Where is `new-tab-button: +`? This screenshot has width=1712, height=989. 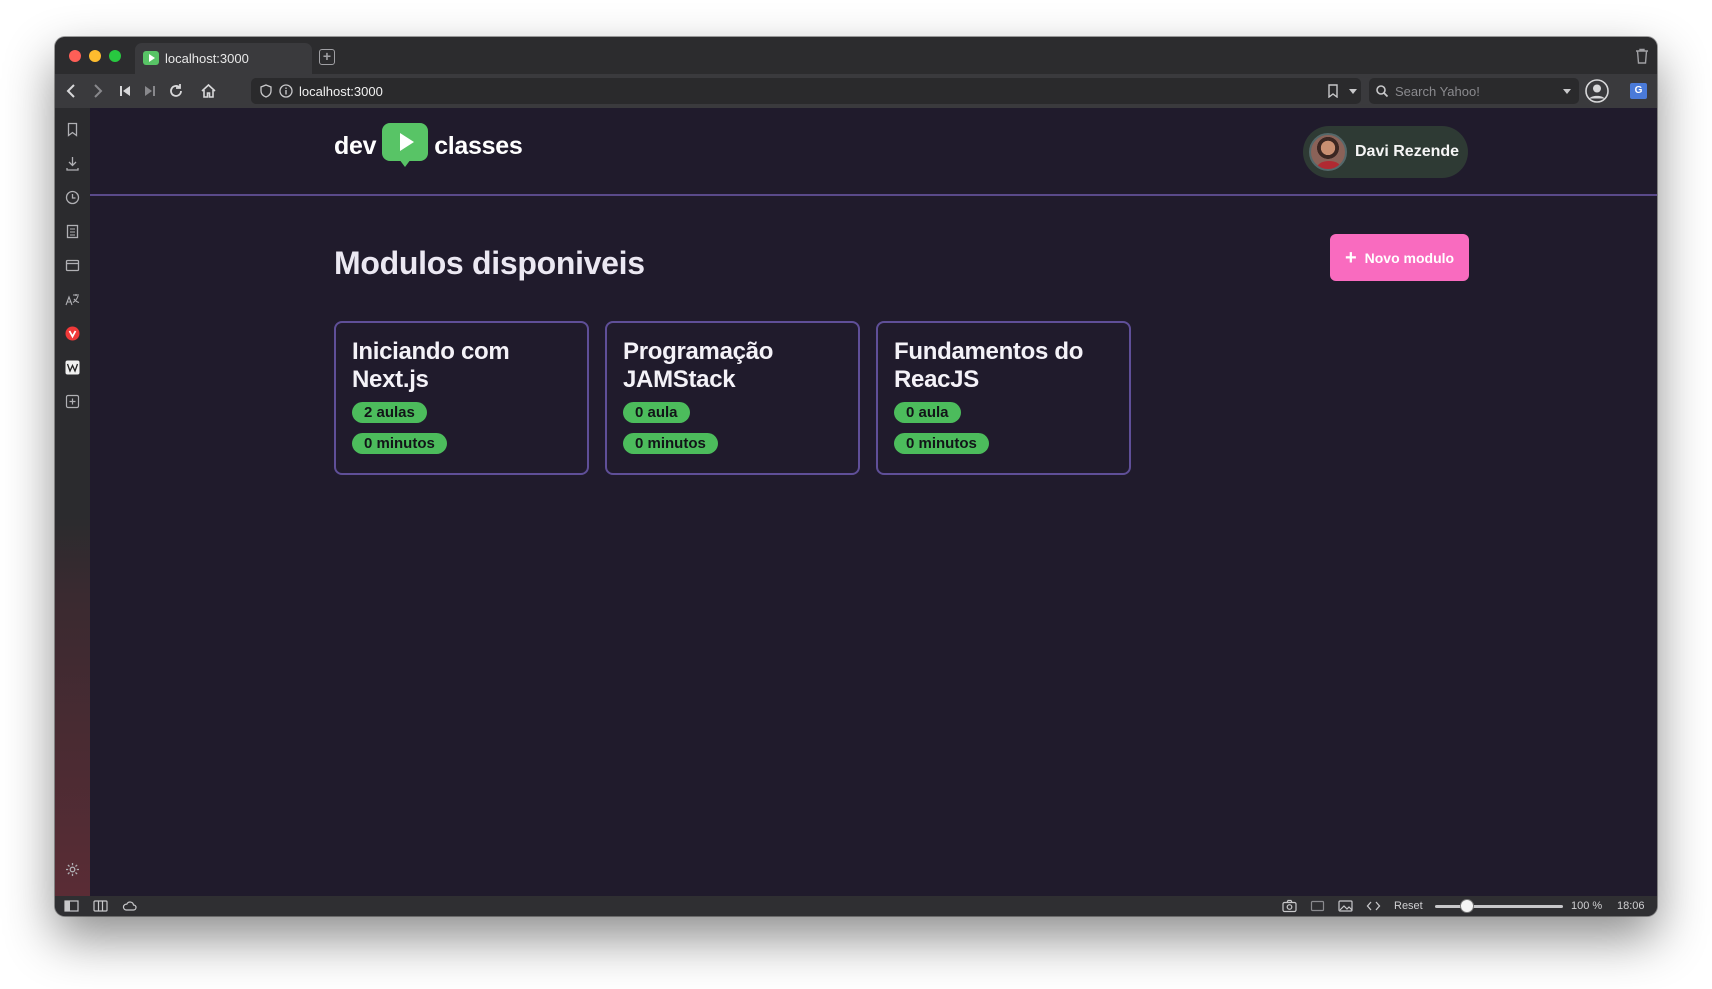 new-tab-button: + is located at coordinates (327, 57).